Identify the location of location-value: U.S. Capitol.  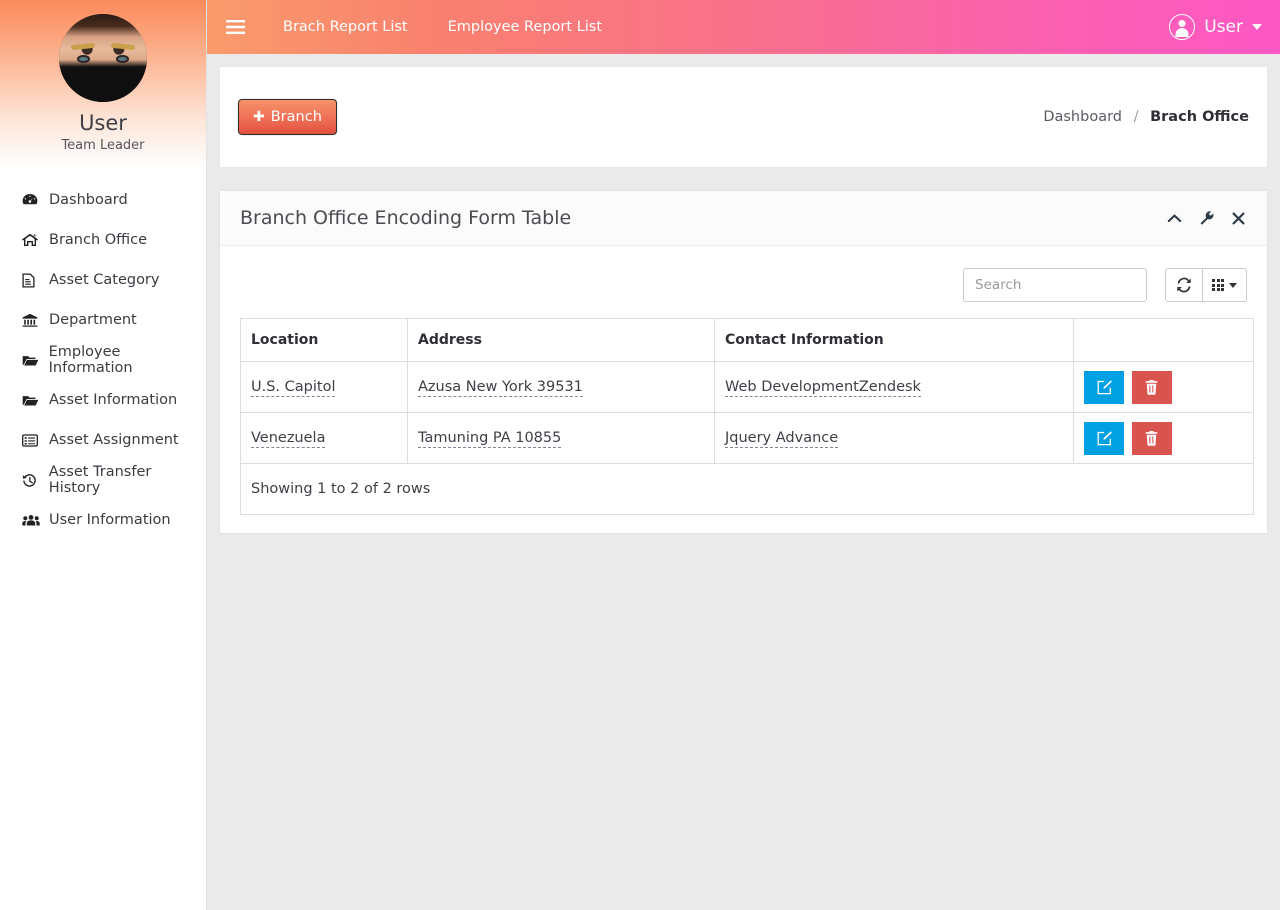
(293, 388).